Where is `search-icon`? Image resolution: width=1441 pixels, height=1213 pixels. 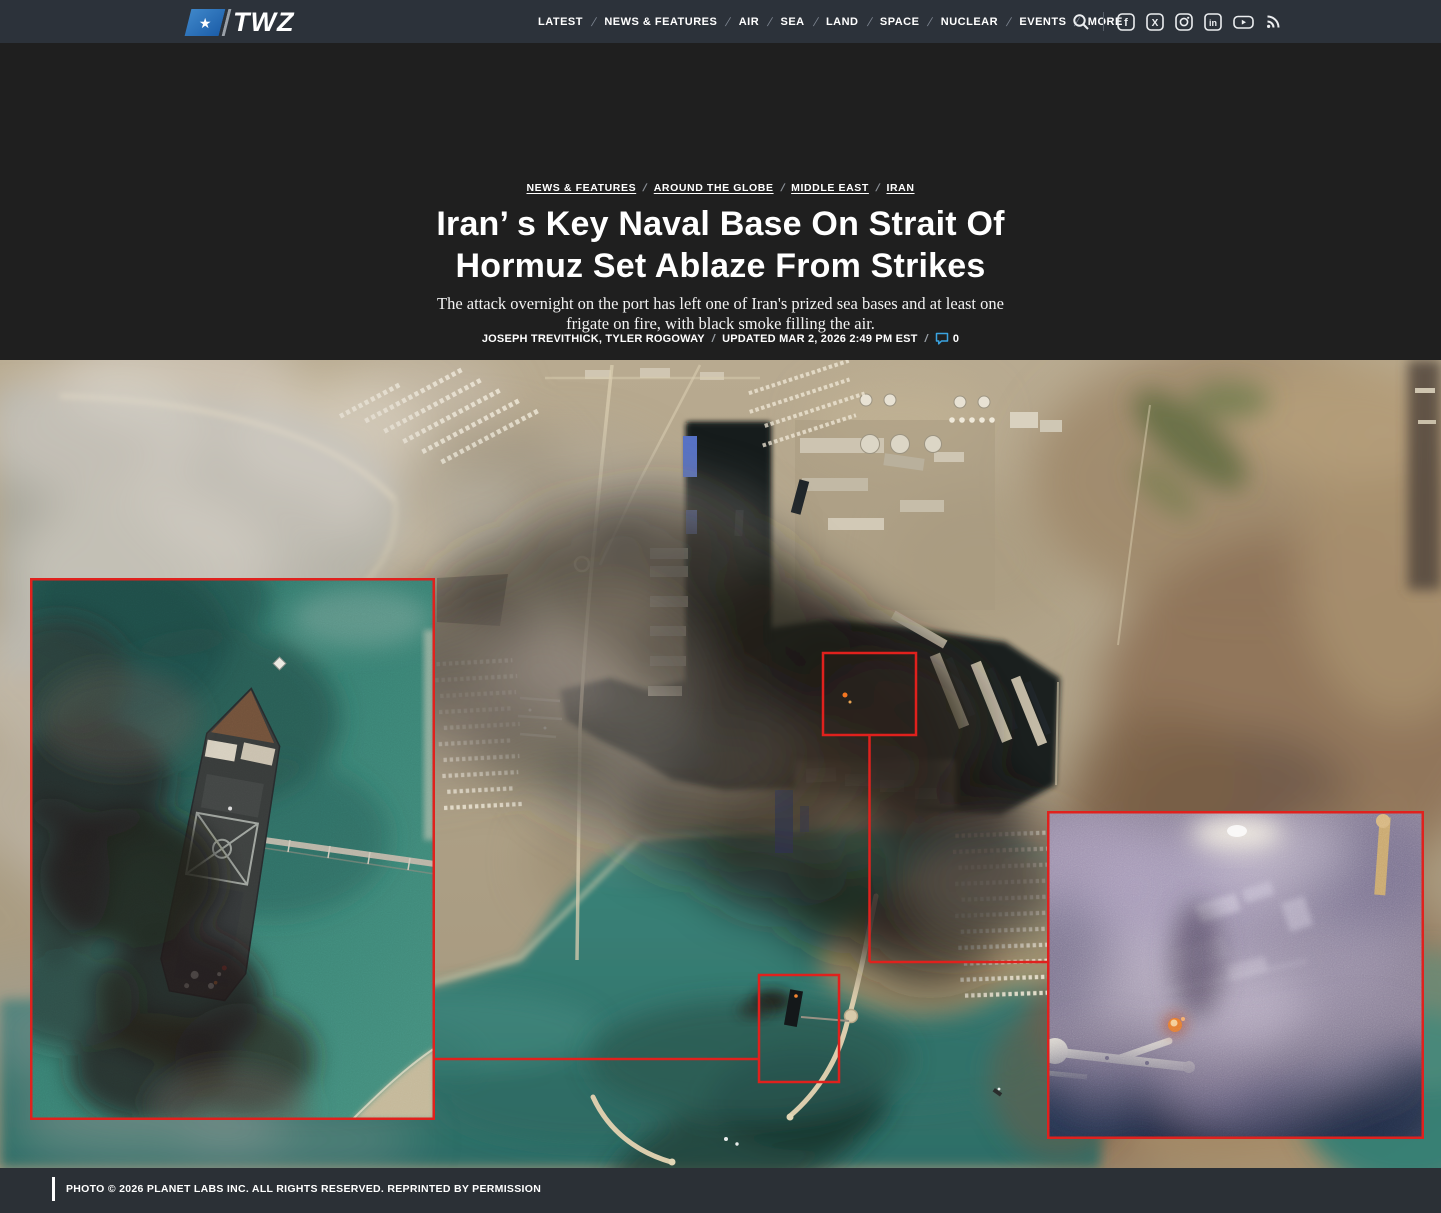 search-icon is located at coordinates (1081, 22).